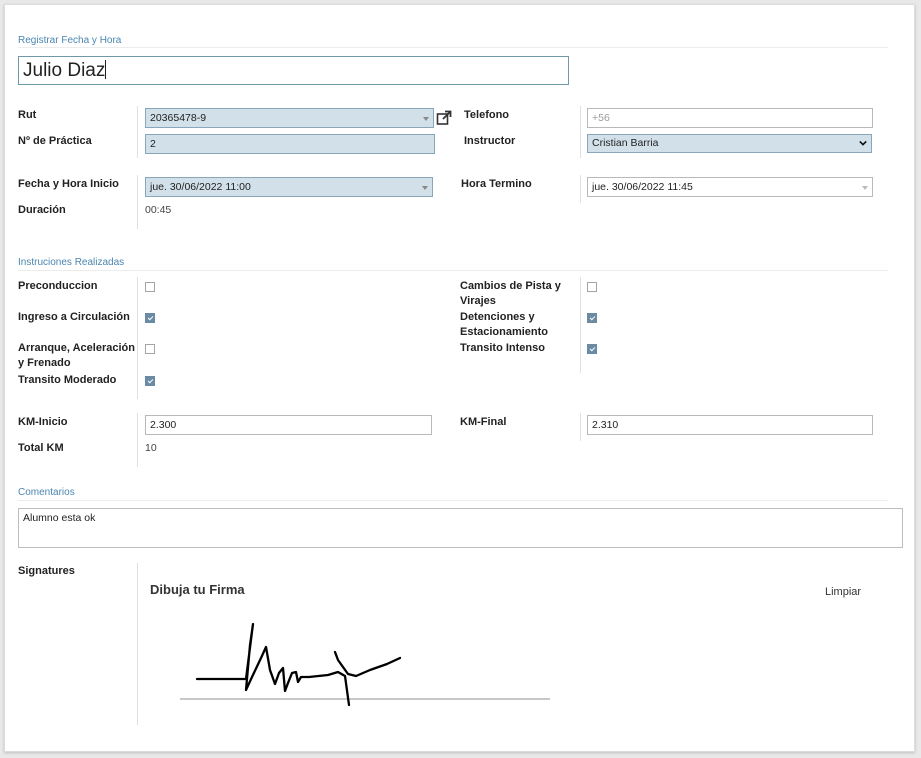  Describe the element at coordinates (46, 492) in the screenshot. I see `section-title-comments: Comentarios` at that location.